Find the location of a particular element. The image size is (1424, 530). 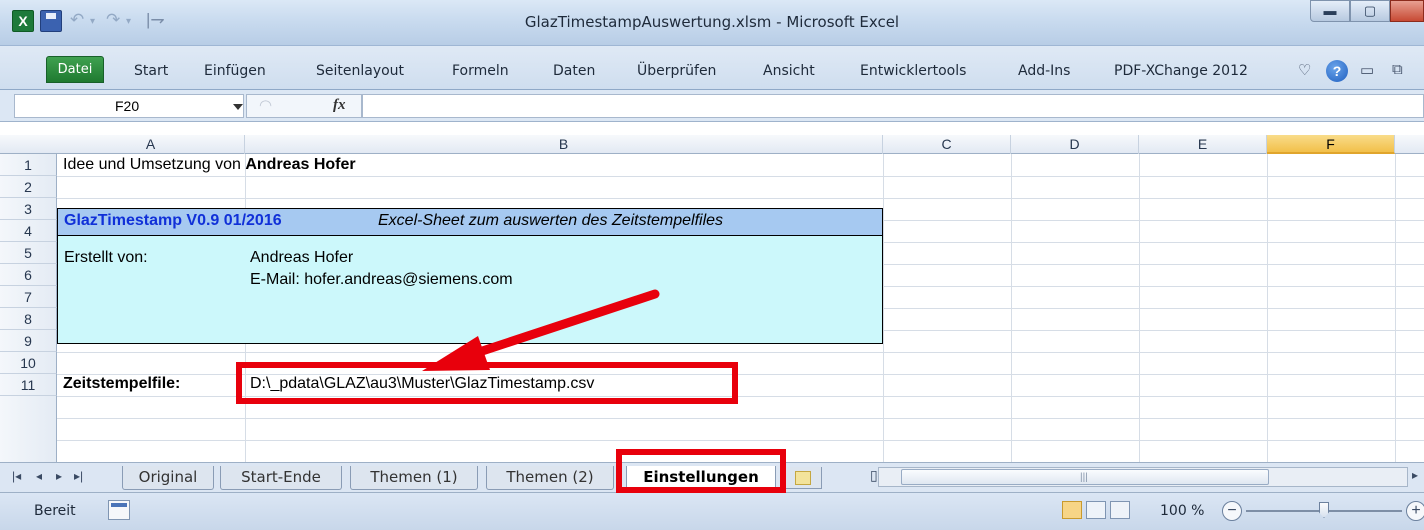

first-sheet-icon: |◂ is located at coordinates (16, 476).